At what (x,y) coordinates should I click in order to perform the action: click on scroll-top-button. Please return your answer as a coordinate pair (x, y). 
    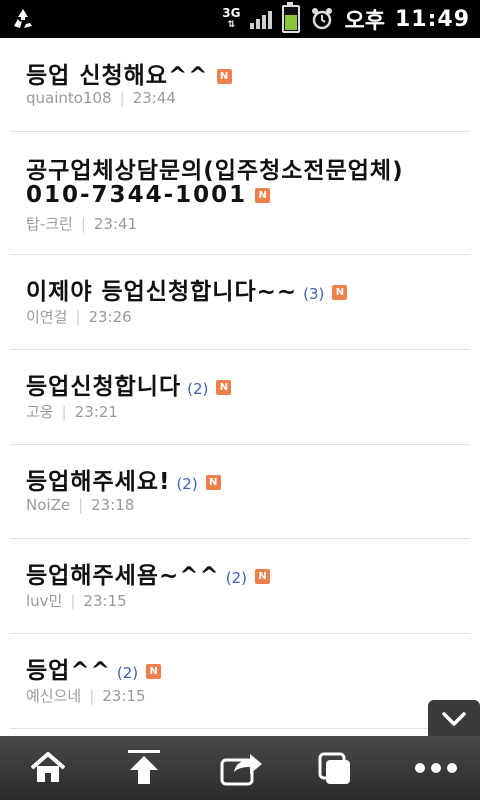
    Looking at the image, I should click on (144, 768).